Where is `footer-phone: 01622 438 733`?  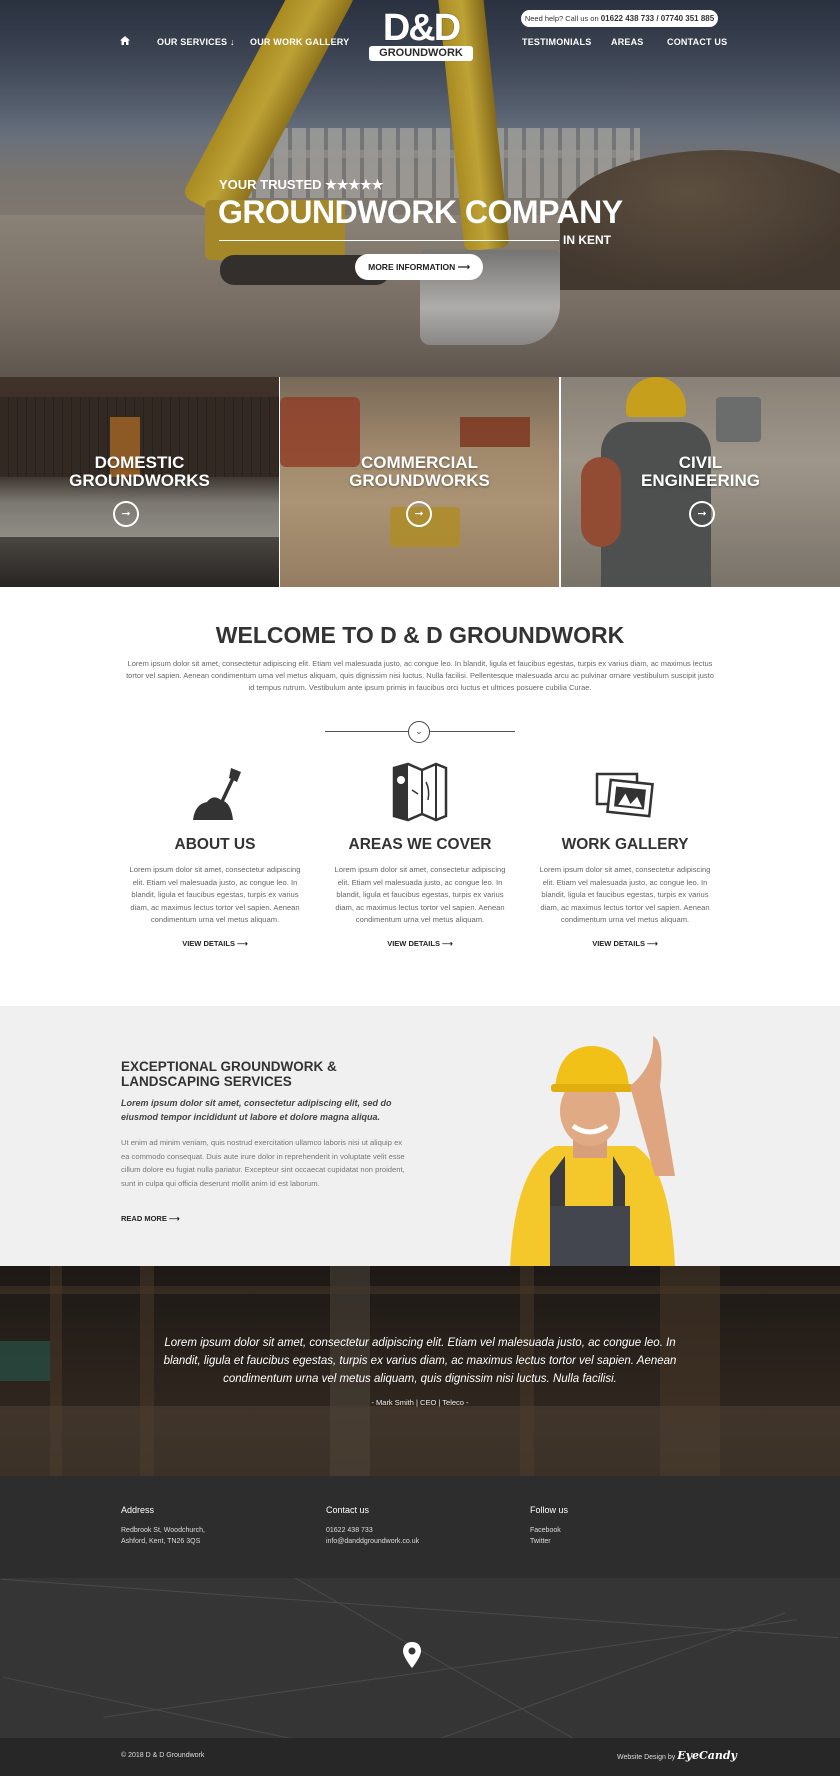 footer-phone: 01622 438 733 is located at coordinates (349, 1530).